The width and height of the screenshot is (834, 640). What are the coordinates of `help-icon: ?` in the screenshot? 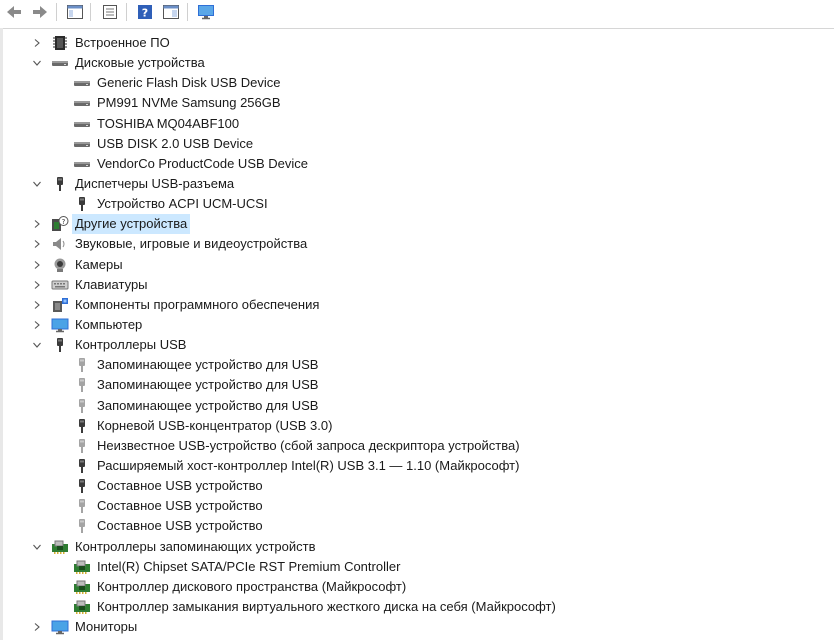 It's located at (145, 12).